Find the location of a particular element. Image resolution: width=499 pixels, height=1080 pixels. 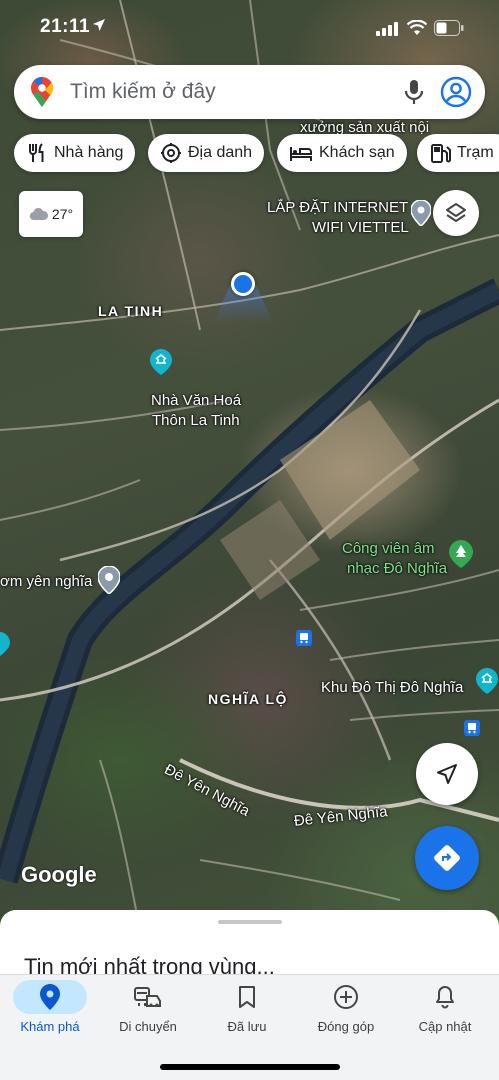

current-location-dot is located at coordinates (243, 284).